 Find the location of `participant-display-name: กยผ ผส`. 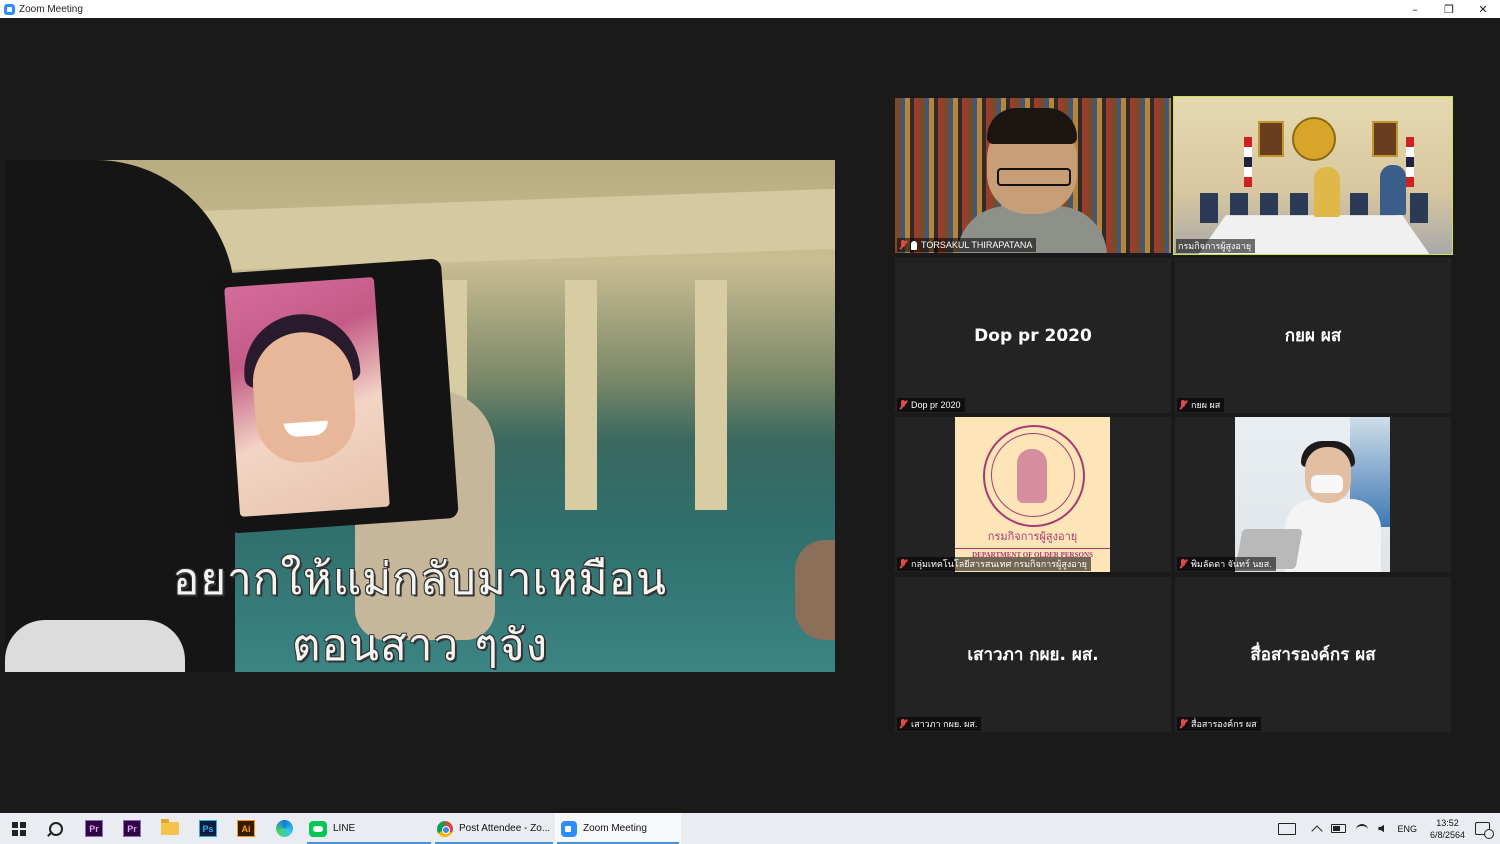

participant-display-name: กยผ ผส is located at coordinates (1313, 336).